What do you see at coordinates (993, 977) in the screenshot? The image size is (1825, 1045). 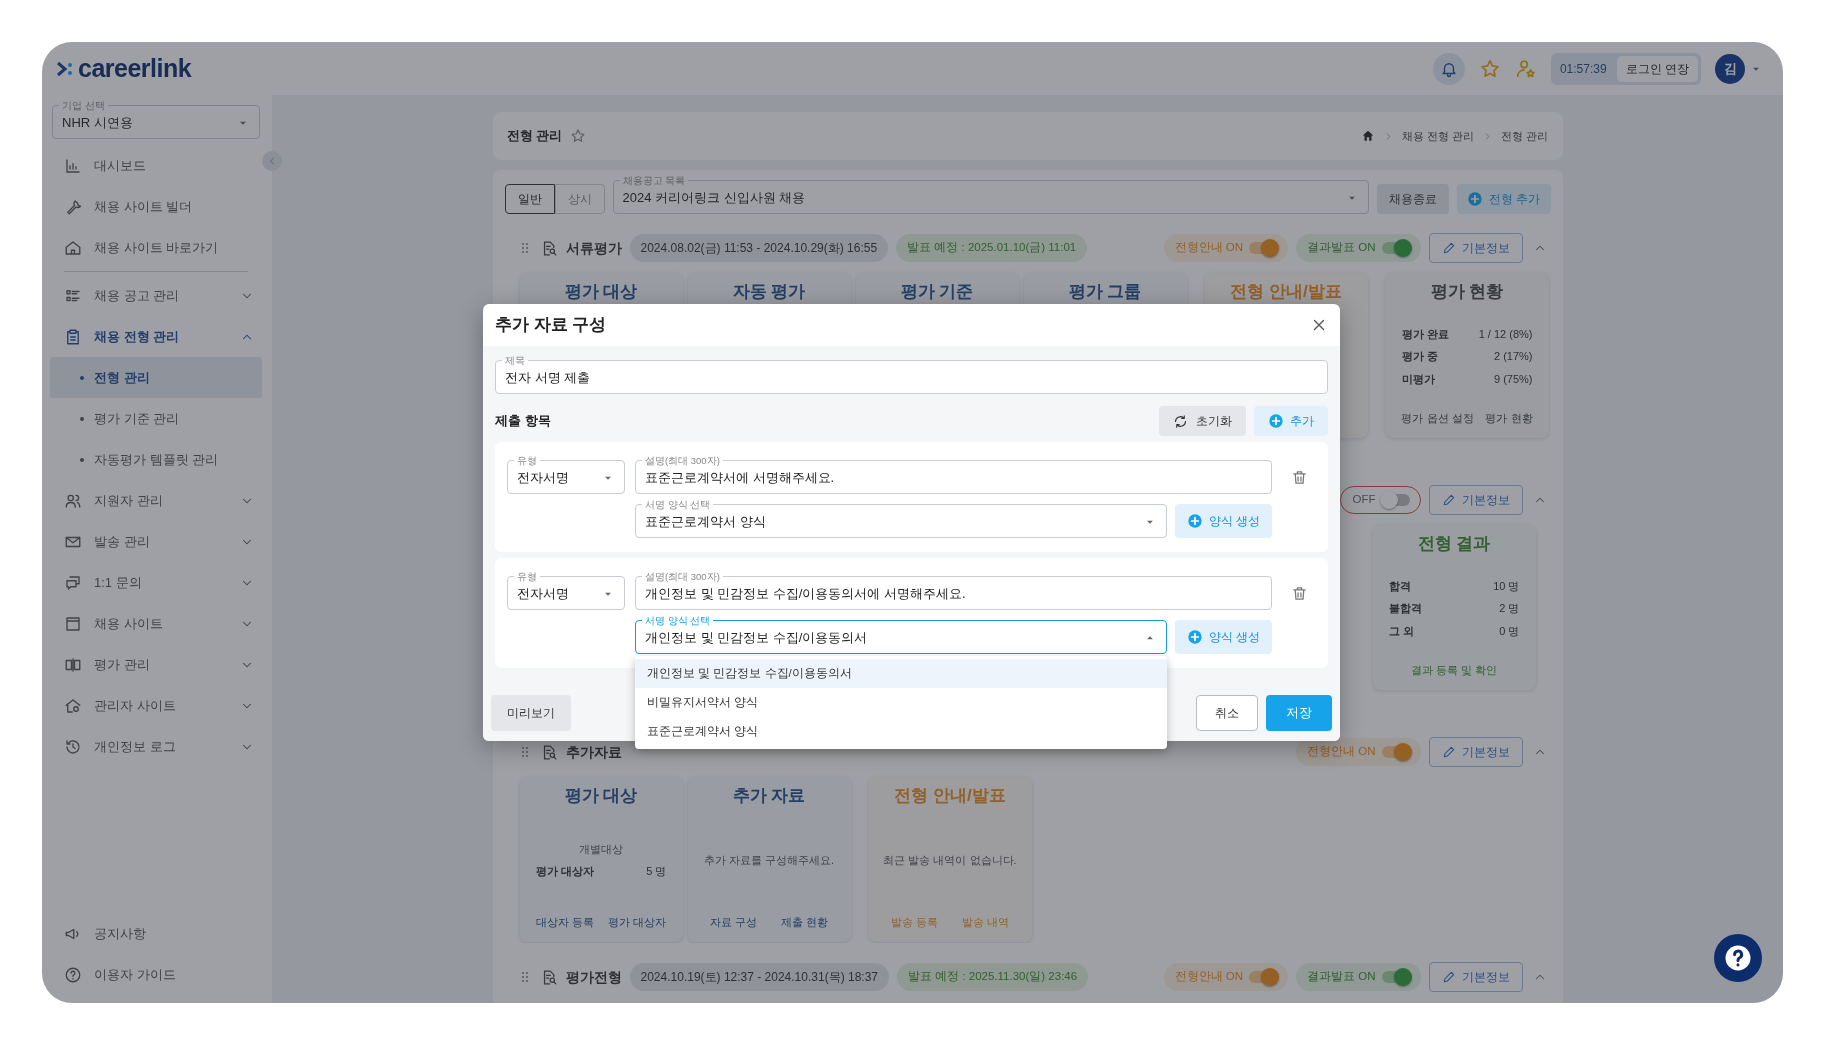 I see `announce-pill: 발표 예정 : 2025.11.30(일) 23:46` at bounding box center [993, 977].